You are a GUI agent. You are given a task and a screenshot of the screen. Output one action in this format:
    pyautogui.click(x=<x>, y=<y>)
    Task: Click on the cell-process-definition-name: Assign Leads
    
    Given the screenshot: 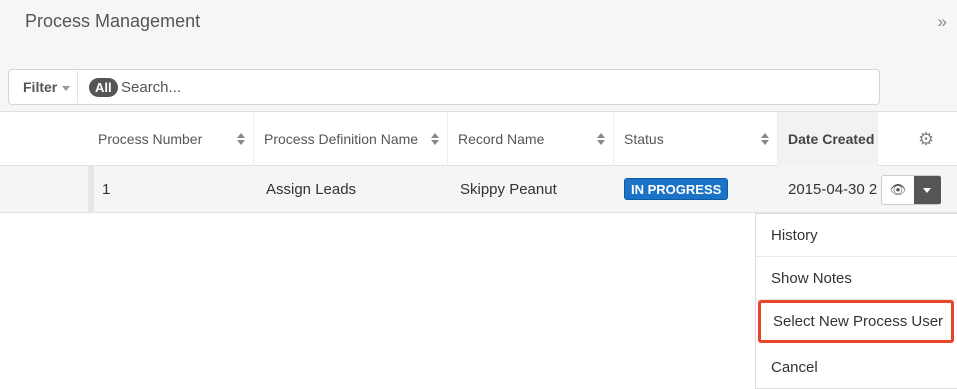 What is the action you would take?
    pyautogui.click(x=311, y=189)
    